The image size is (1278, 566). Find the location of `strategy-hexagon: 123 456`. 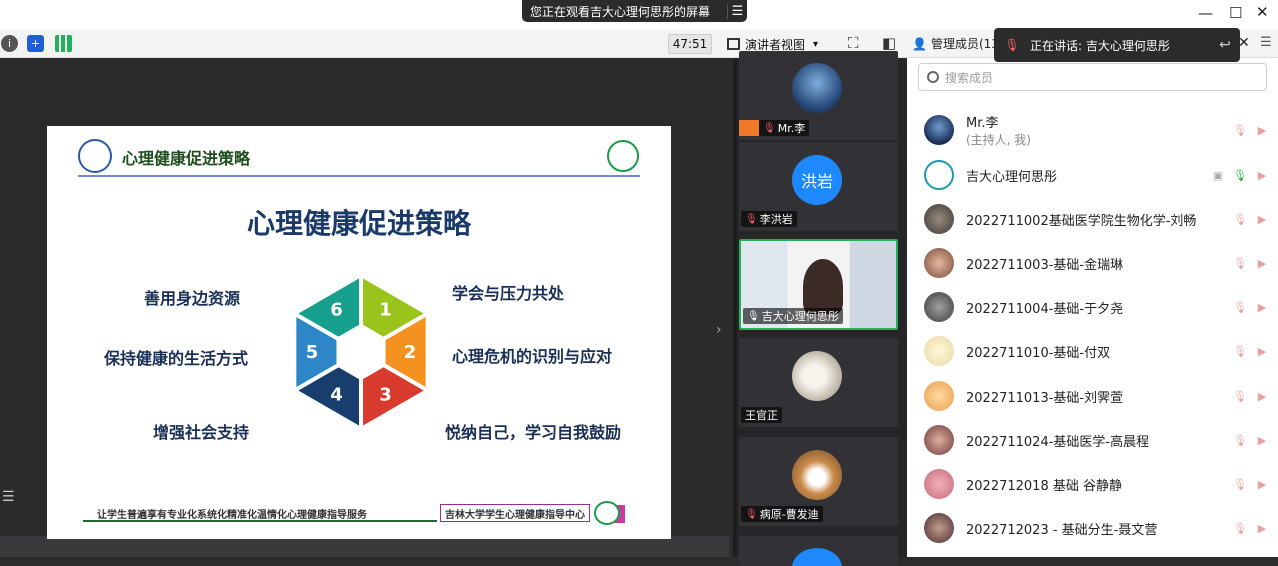

strategy-hexagon: 123 456 is located at coordinates (361, 352).